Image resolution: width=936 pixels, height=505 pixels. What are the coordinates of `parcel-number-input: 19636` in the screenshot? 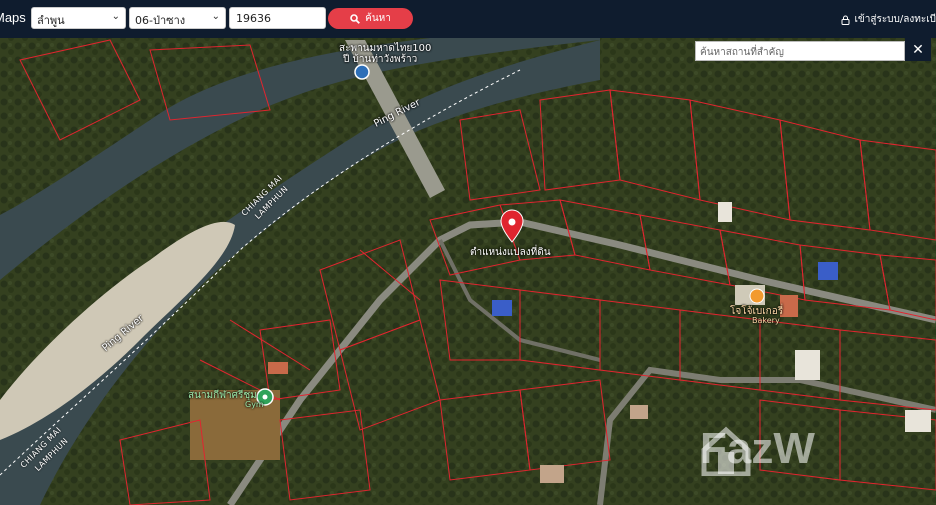 It's located at (277, 18).